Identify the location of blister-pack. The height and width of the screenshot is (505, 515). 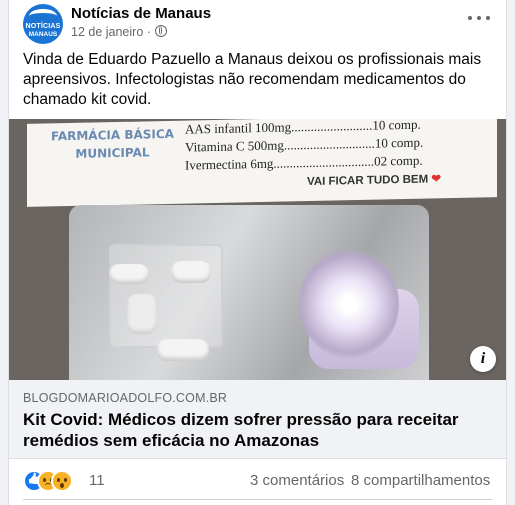
(166, 296).